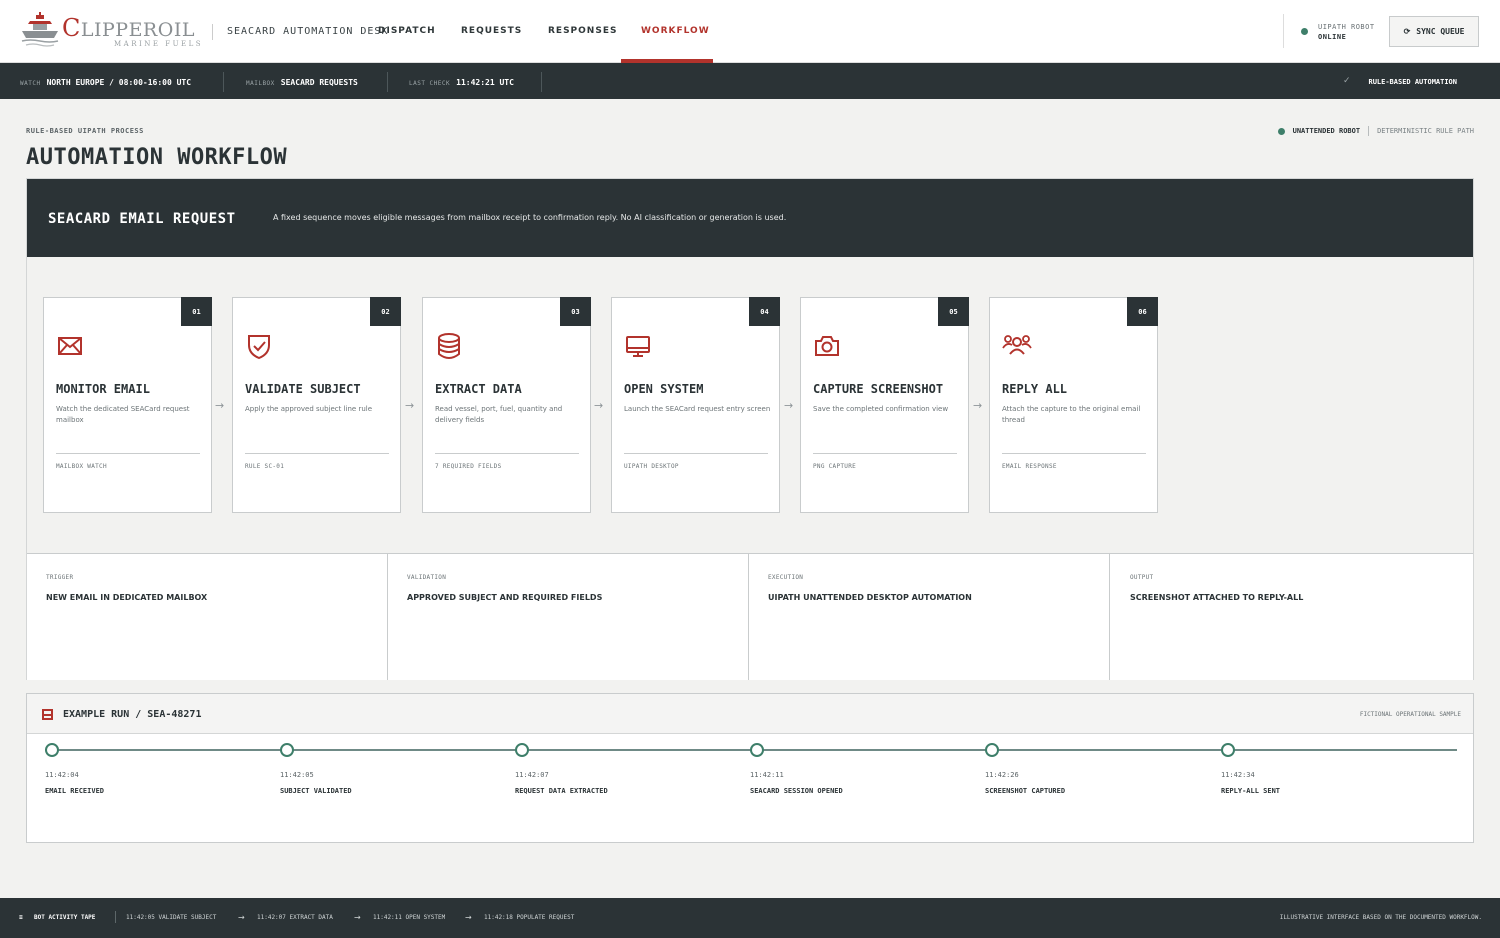 This screenshot has width=1500, height=938. I want to click on refresh-icon: ⟳, so click(1407, 31).